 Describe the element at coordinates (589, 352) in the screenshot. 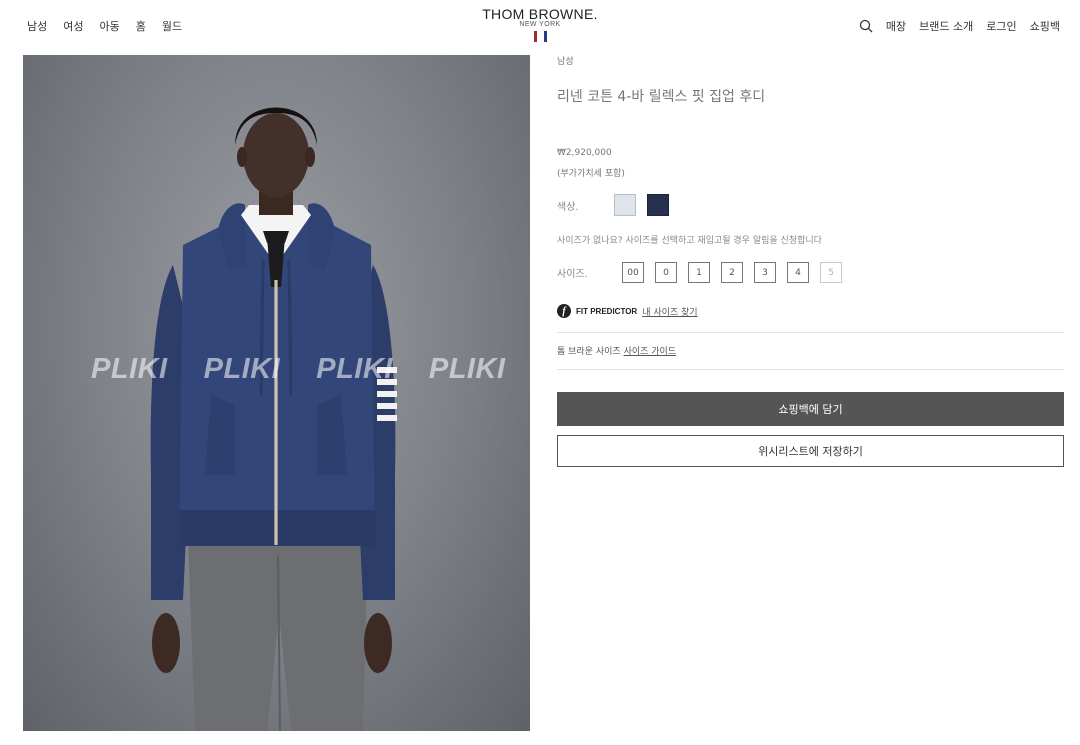

I see `size-guide-prefix: 톰 브라운 사이즈` at that location.